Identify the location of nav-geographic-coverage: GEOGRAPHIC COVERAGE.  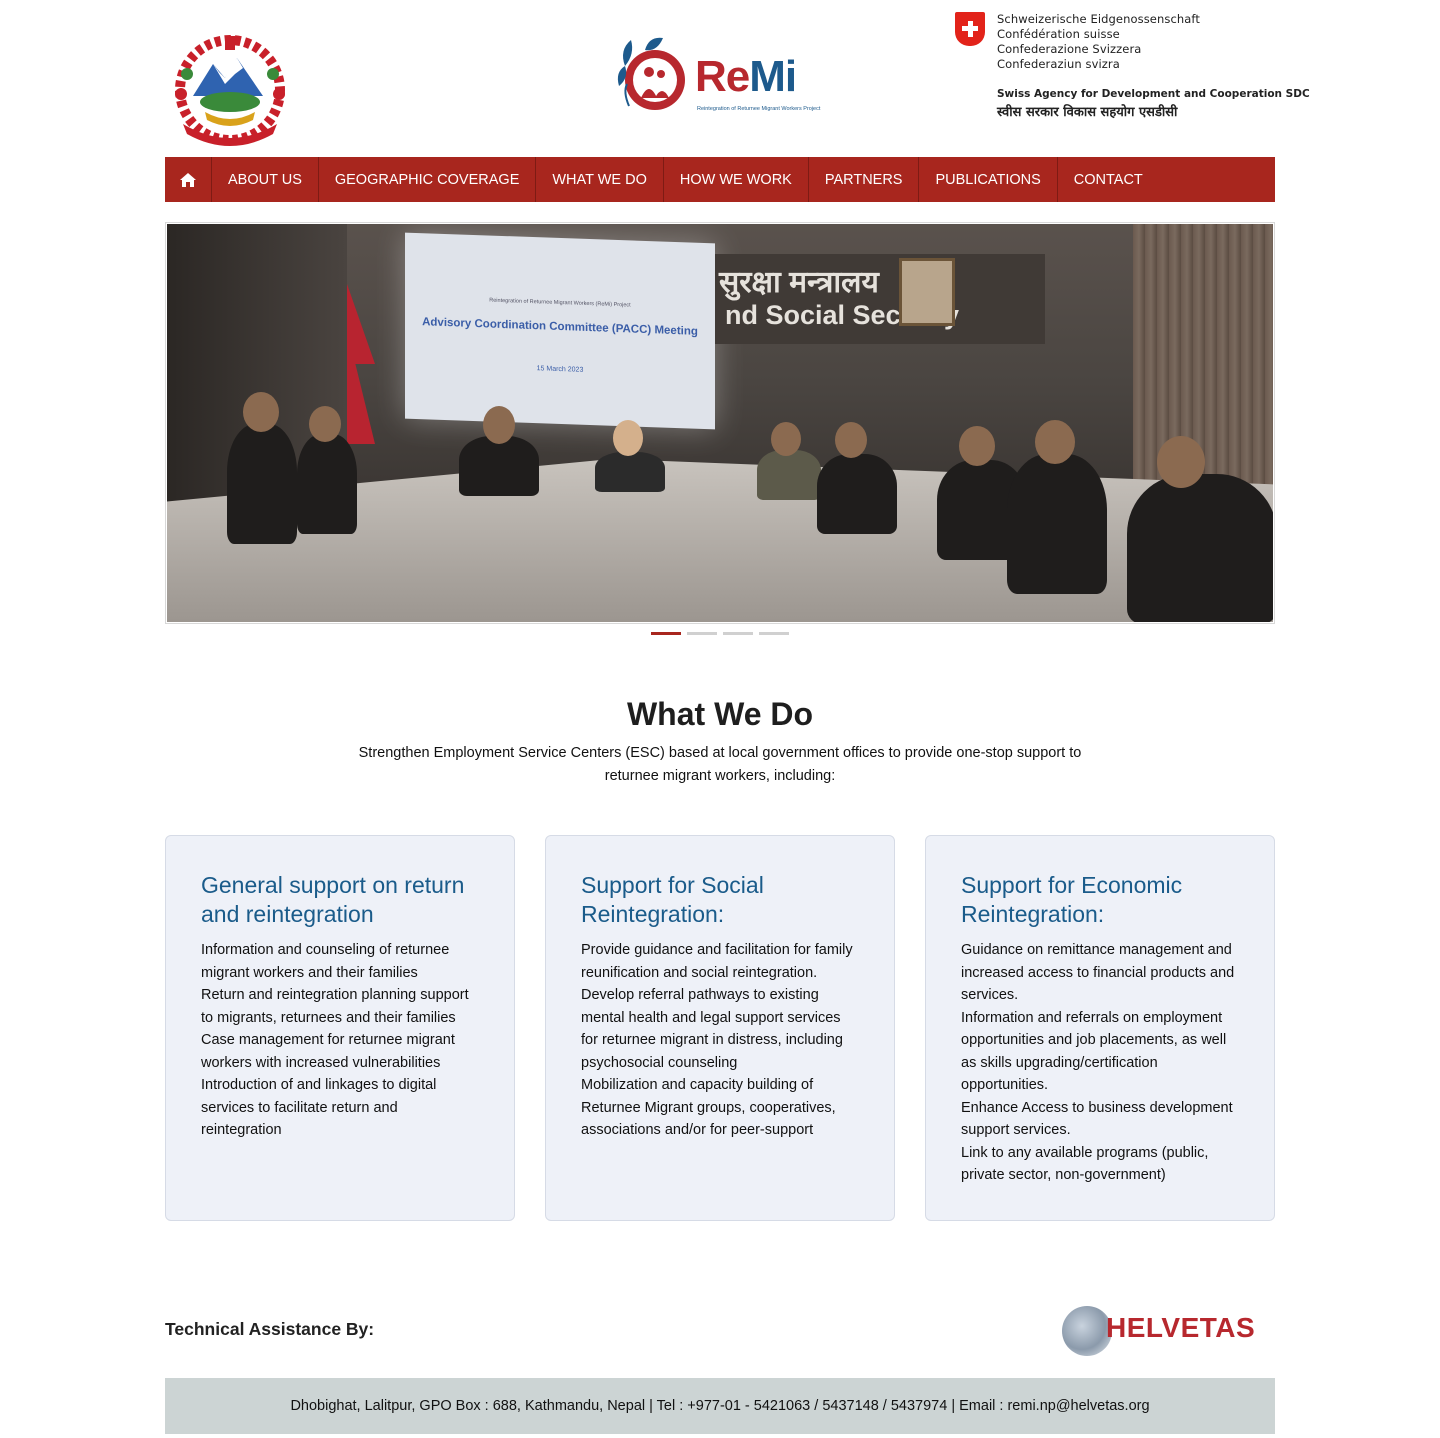
(428, 179).